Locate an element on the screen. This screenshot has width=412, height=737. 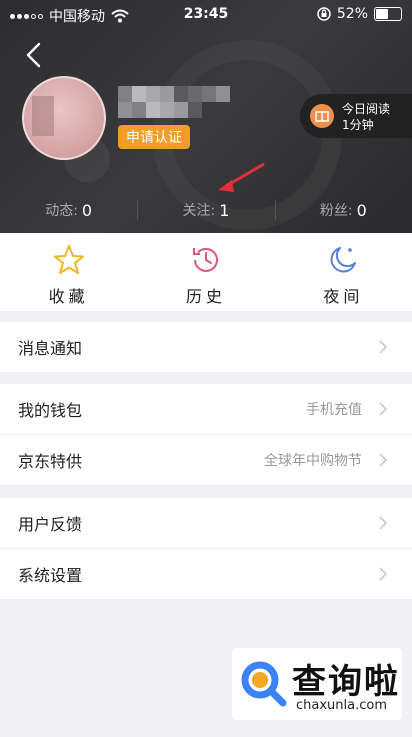
history-clock-icon is located at coordinates (205, 259).